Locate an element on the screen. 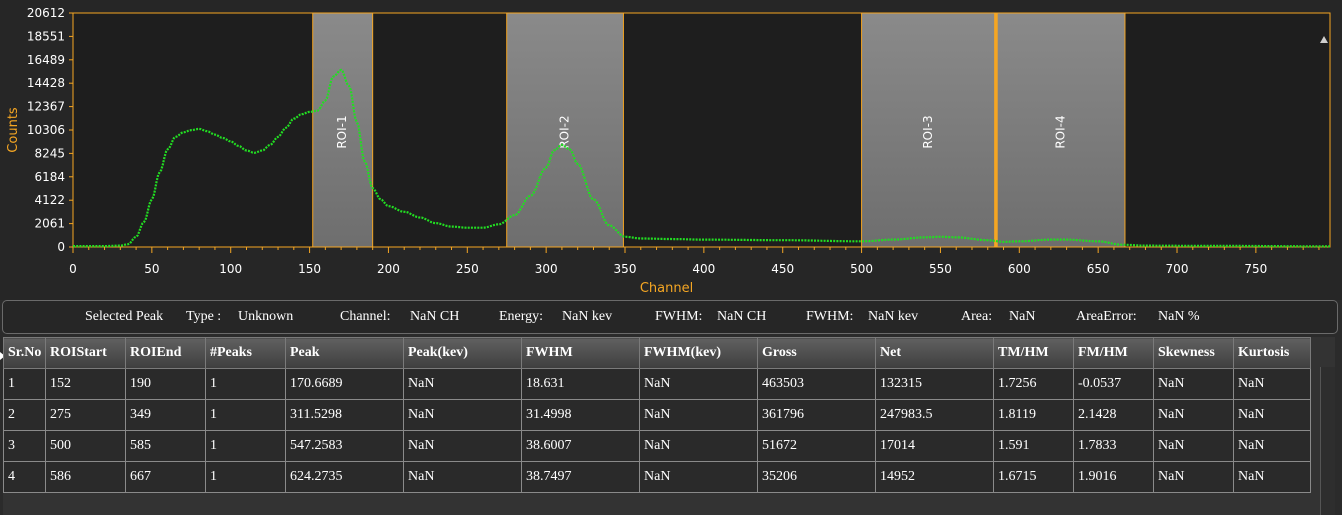 This screenshot has height=515, width=1342. table-cell: 1.6715 is located at coordinates (1033, 477).